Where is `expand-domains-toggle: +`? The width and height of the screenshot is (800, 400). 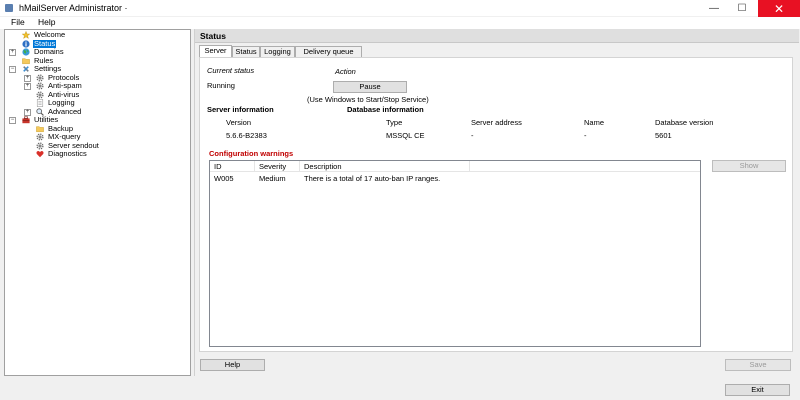 expand-domains-toggle: + is located at coordinates (12, 52).